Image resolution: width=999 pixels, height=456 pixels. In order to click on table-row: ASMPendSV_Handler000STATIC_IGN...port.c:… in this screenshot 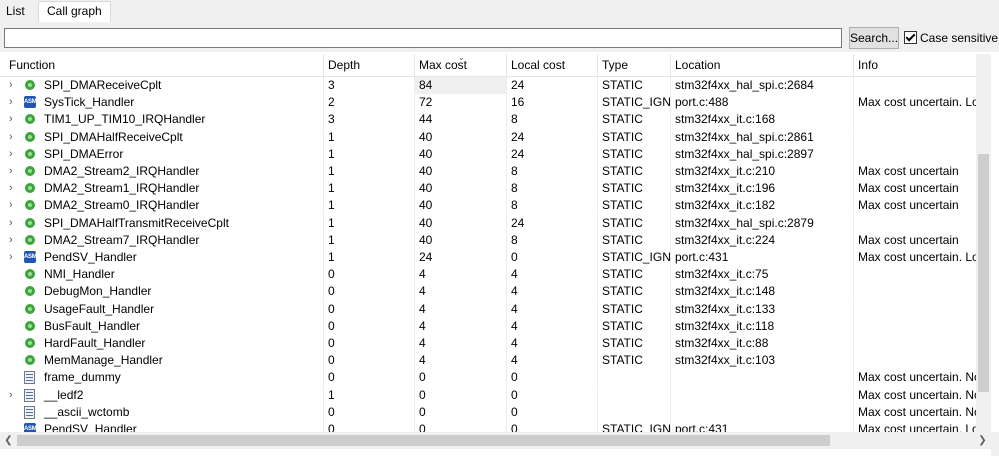, I will do `click(488, 426)`.